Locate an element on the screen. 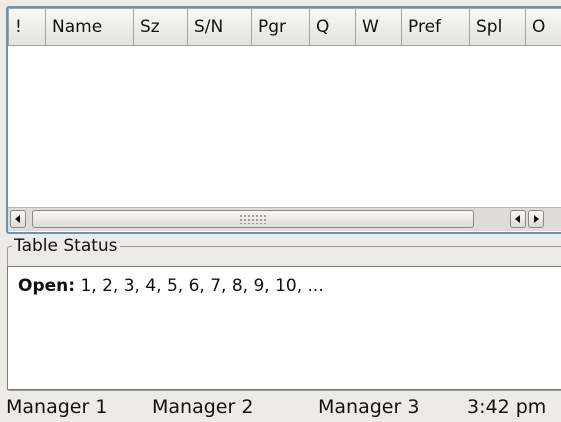 This screenshot has height=422, width=561. table-status-title: Table Status is located at coordinates (66, 246).